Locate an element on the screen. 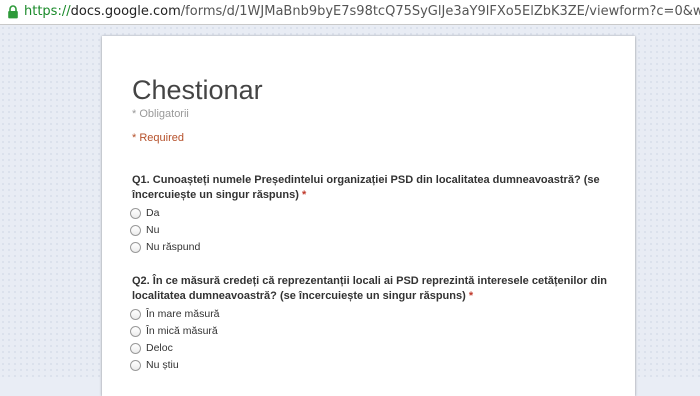  option-label: În mică măsură is located at coordinates (182, 331).